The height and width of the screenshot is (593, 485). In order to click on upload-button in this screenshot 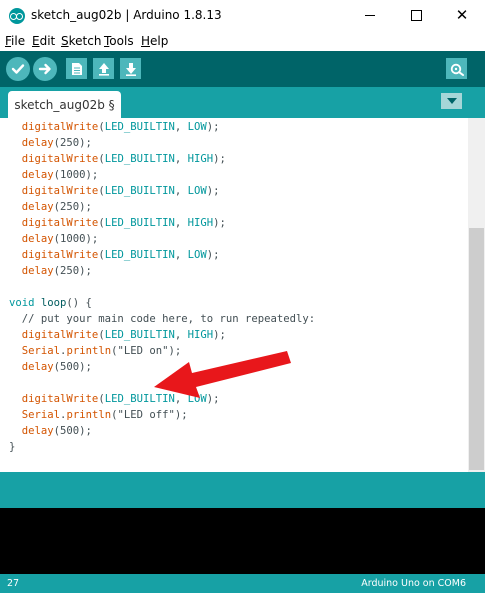, I will do `click(45, 69)`.